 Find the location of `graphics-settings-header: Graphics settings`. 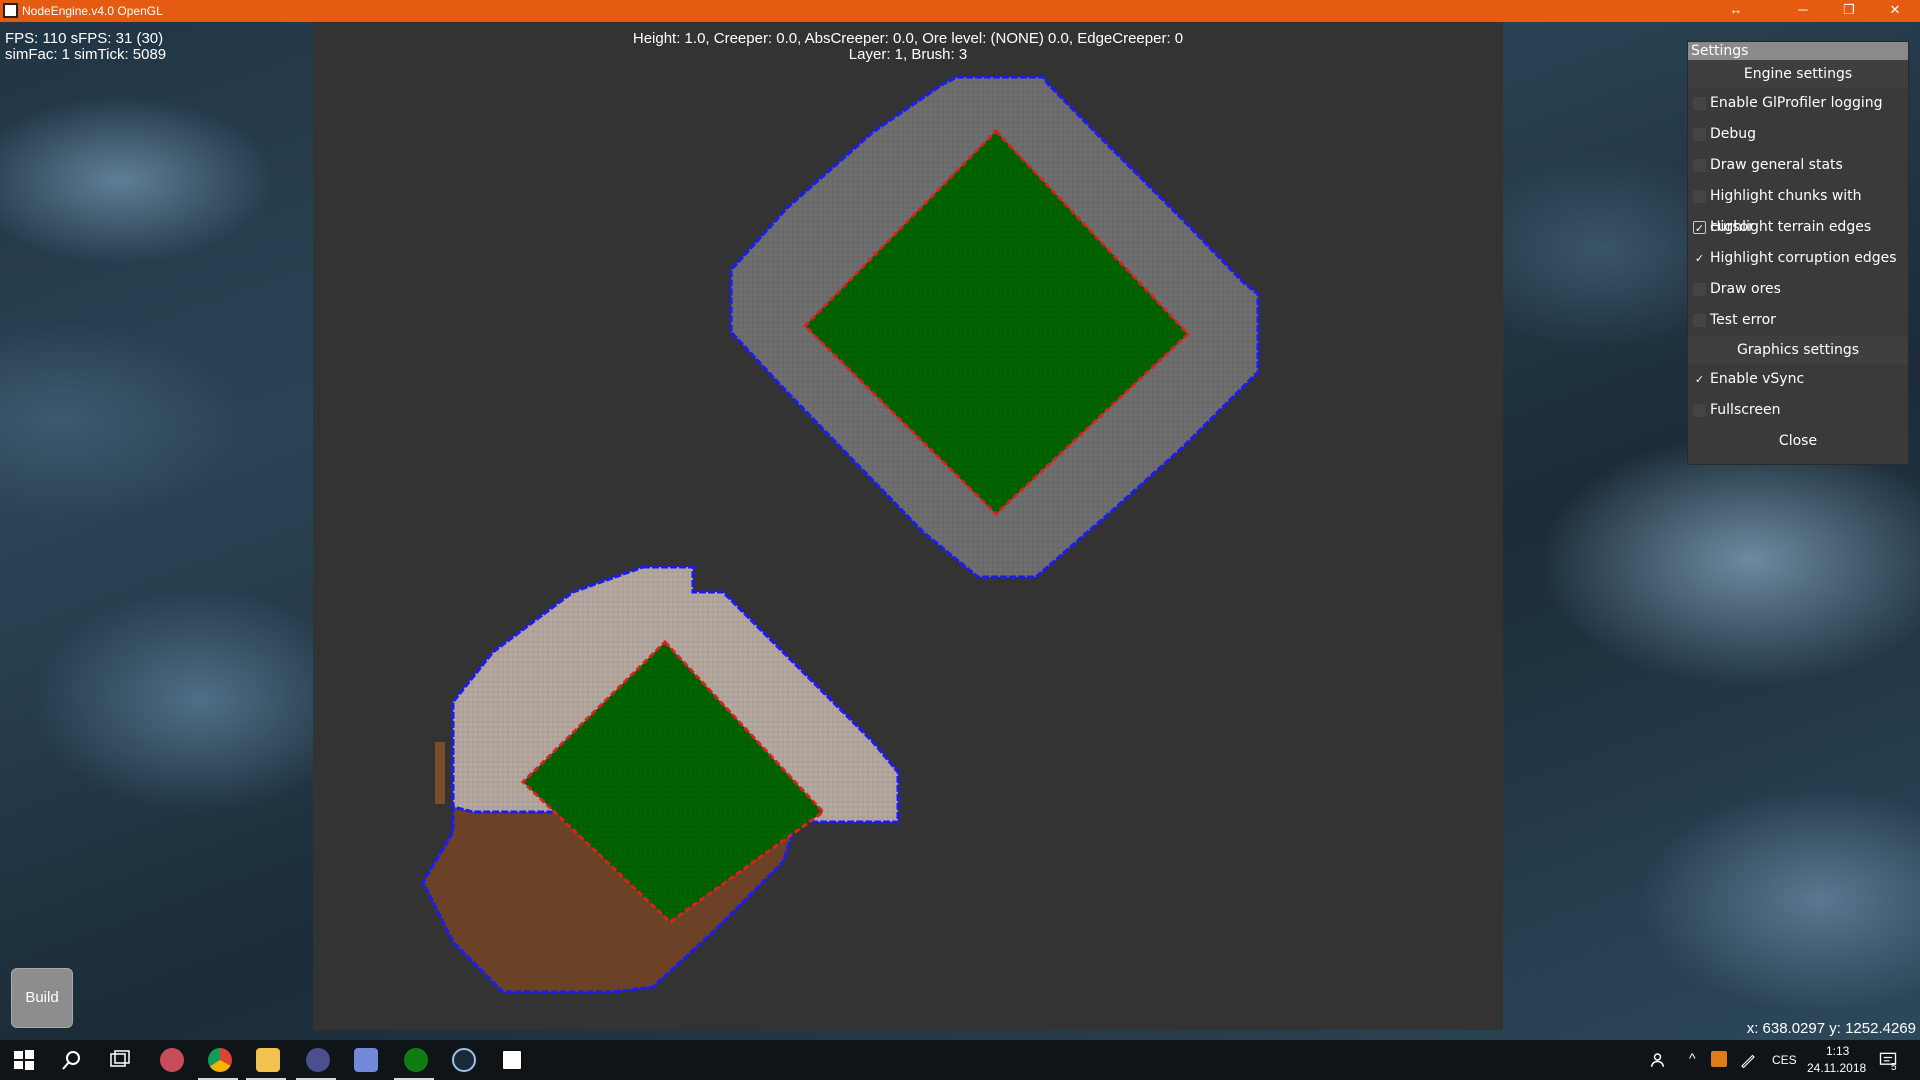

graphics-settings-header: Graphics settings is located at coordinates (1798, 350).